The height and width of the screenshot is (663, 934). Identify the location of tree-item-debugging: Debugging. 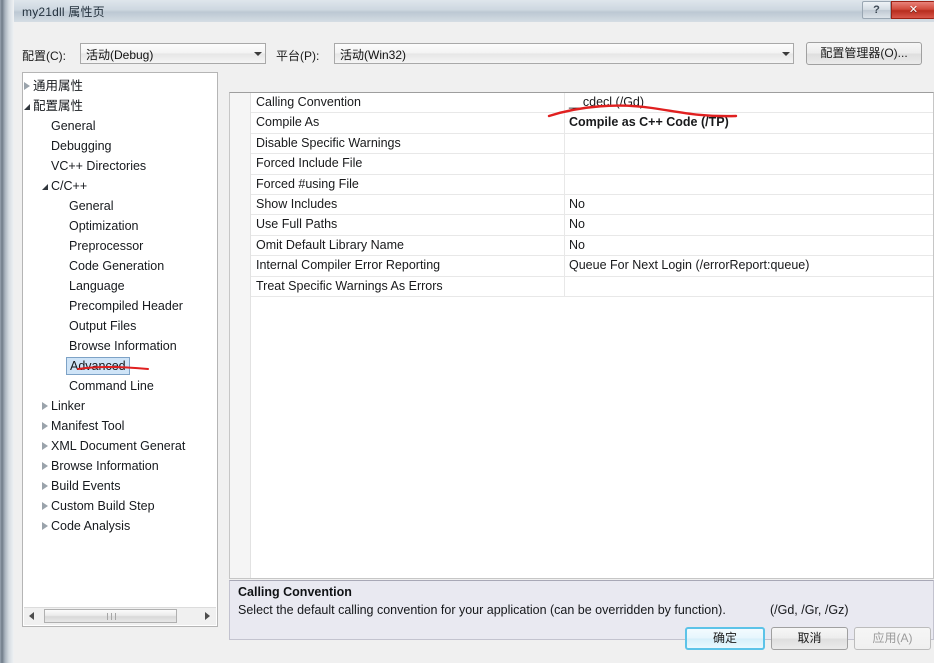
(120, 146).